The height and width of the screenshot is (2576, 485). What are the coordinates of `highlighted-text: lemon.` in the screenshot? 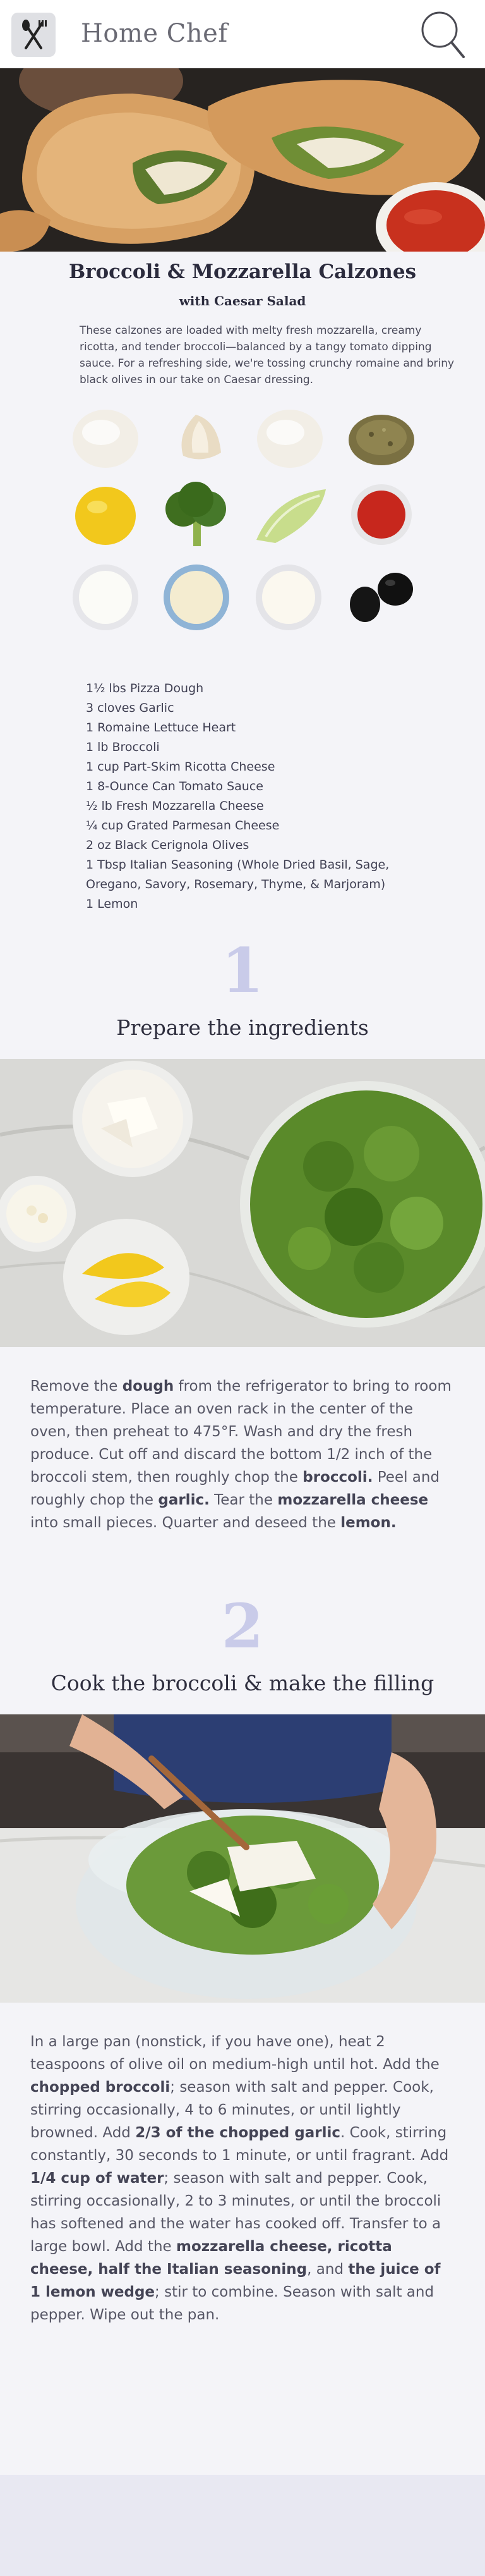 It's located at (368, 1523).